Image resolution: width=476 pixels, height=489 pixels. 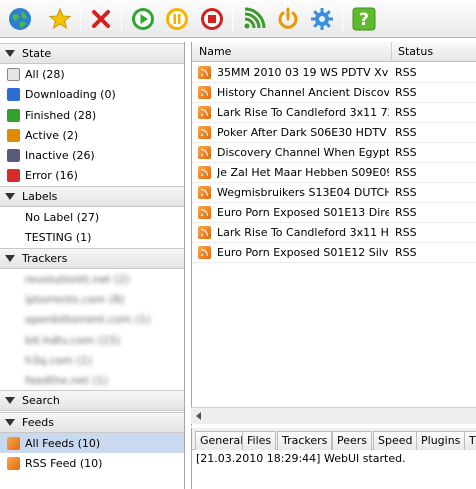 What do you see at coordinates (334, 133) in the screenshot?
I see `table-row: Poker After Dark S06E30 HDTV XVID RSS` at bounding box center [334, 133].